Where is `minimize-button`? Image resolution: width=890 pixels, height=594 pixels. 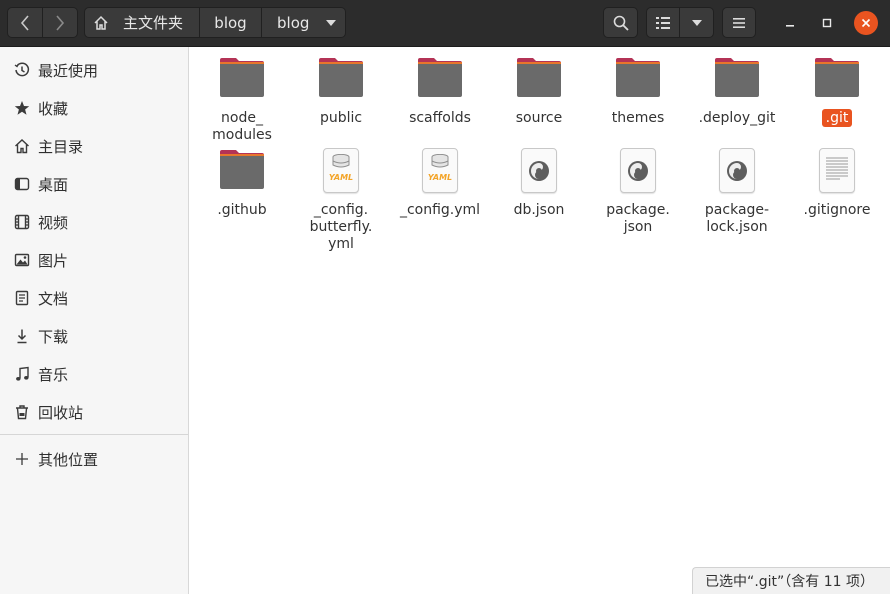
minimize-button is located at coordinates (790, 23).